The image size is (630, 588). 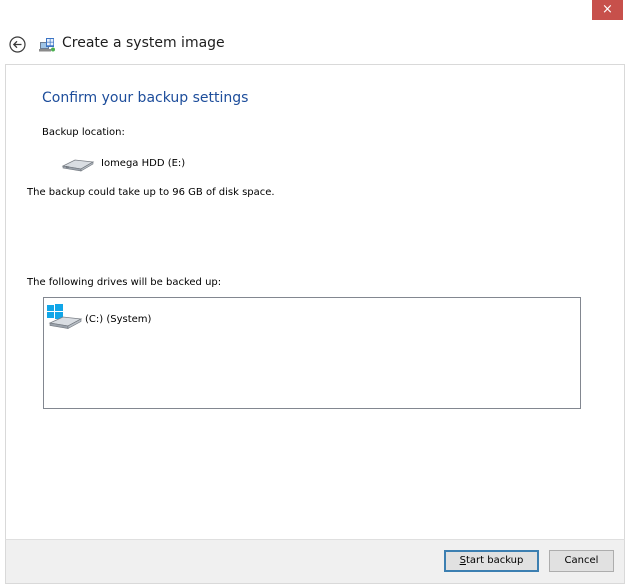 I want to click on backup-location-drive: Iomega HDD (E:), so click(x=143, y=163).